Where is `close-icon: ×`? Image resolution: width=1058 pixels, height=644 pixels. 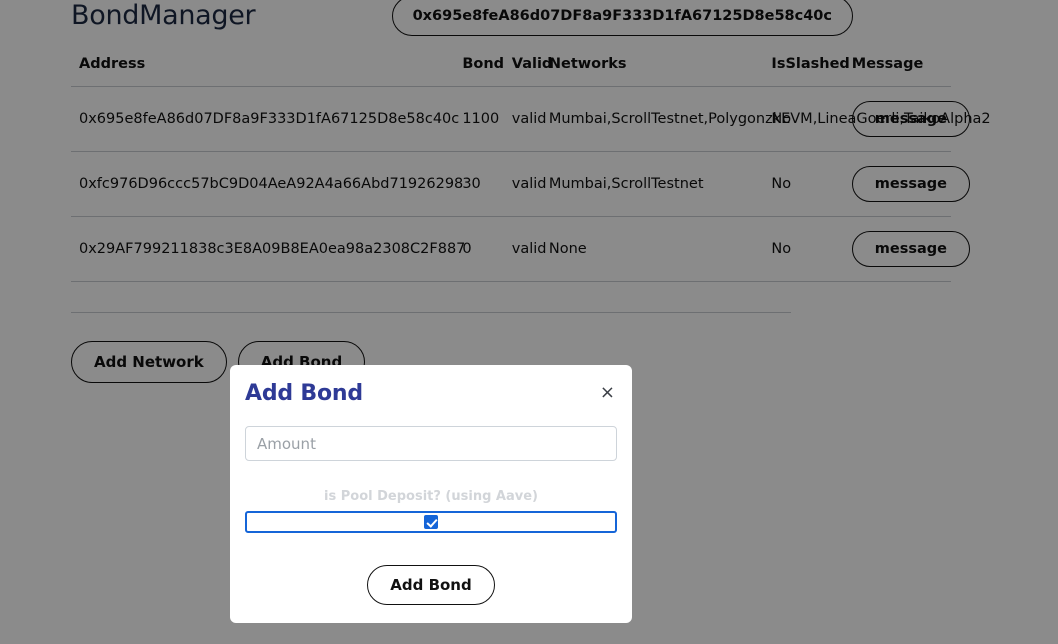 close-icon: × is located at coordinates (607, 393).